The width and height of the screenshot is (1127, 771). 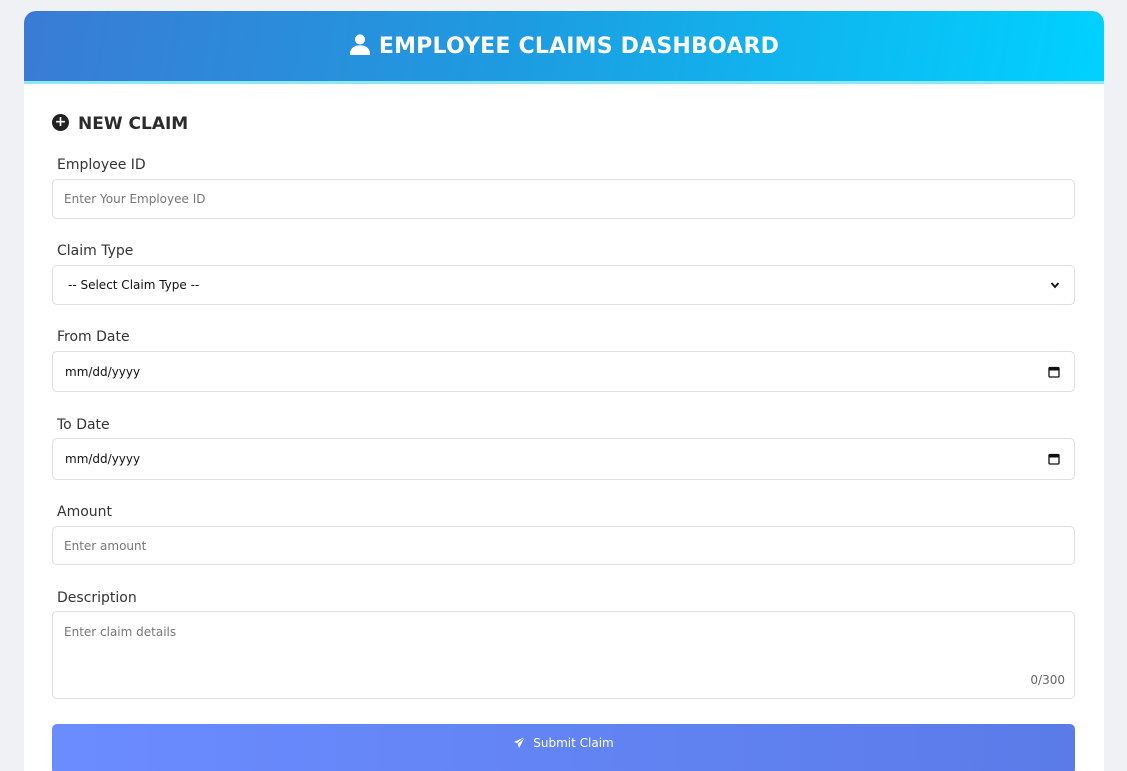 I want to click on from-date-input: mm/dd/yyyy, so click(x=563, y=371).